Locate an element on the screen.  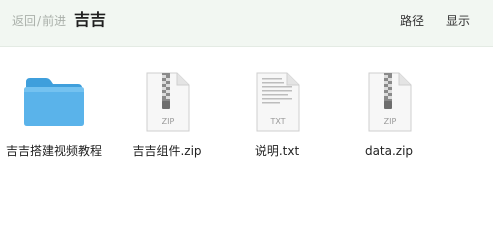
file-name: 吉吉组件.zip is located at coordinates (167, 151).